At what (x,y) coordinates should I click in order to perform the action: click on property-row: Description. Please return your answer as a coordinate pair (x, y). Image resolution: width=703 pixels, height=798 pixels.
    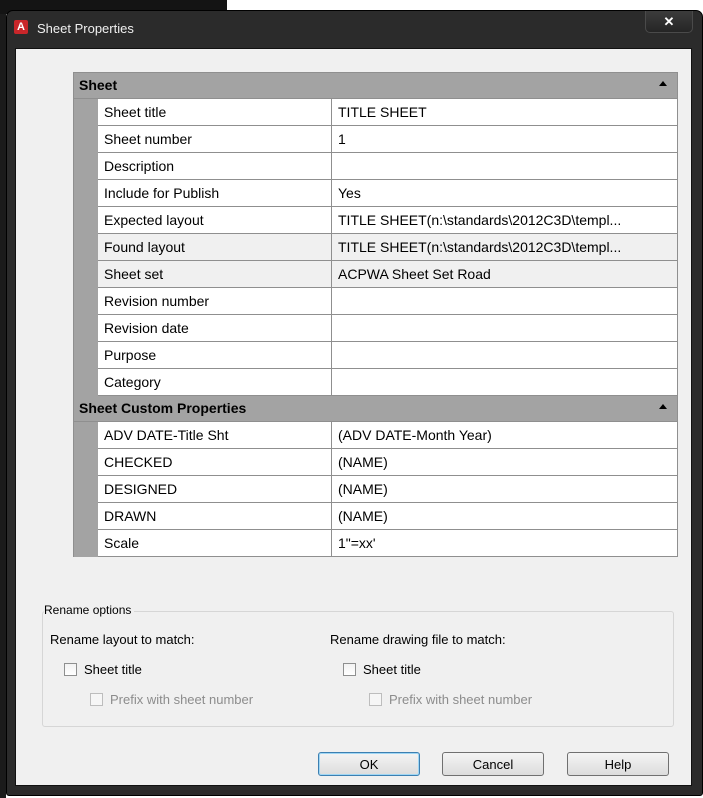
    Looking at the image, I should click on (375, 166).